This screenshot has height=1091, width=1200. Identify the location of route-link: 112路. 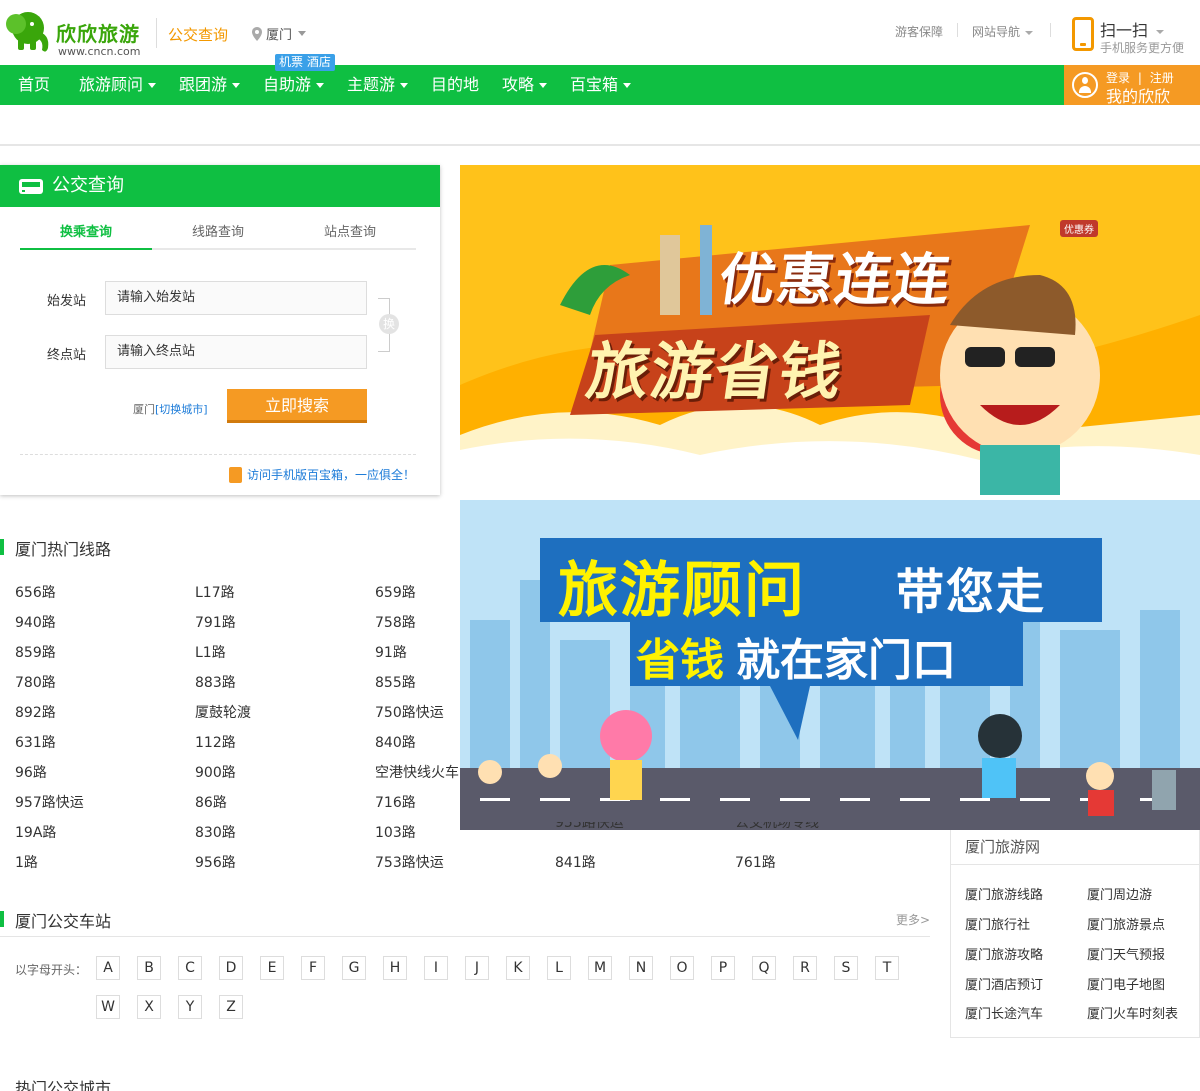
(215, 742).